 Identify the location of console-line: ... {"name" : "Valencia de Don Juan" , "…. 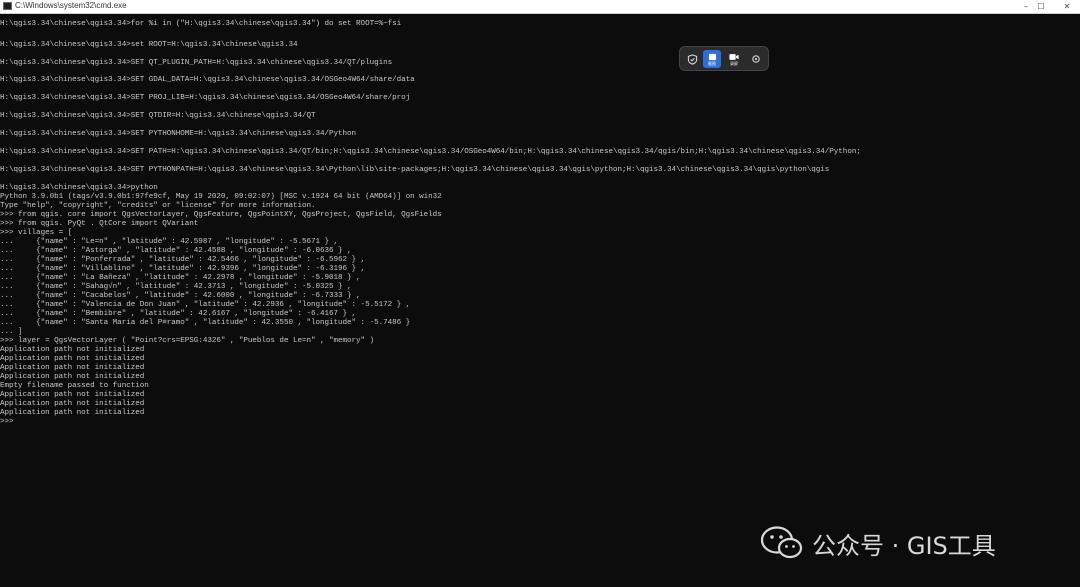
(205, 305).